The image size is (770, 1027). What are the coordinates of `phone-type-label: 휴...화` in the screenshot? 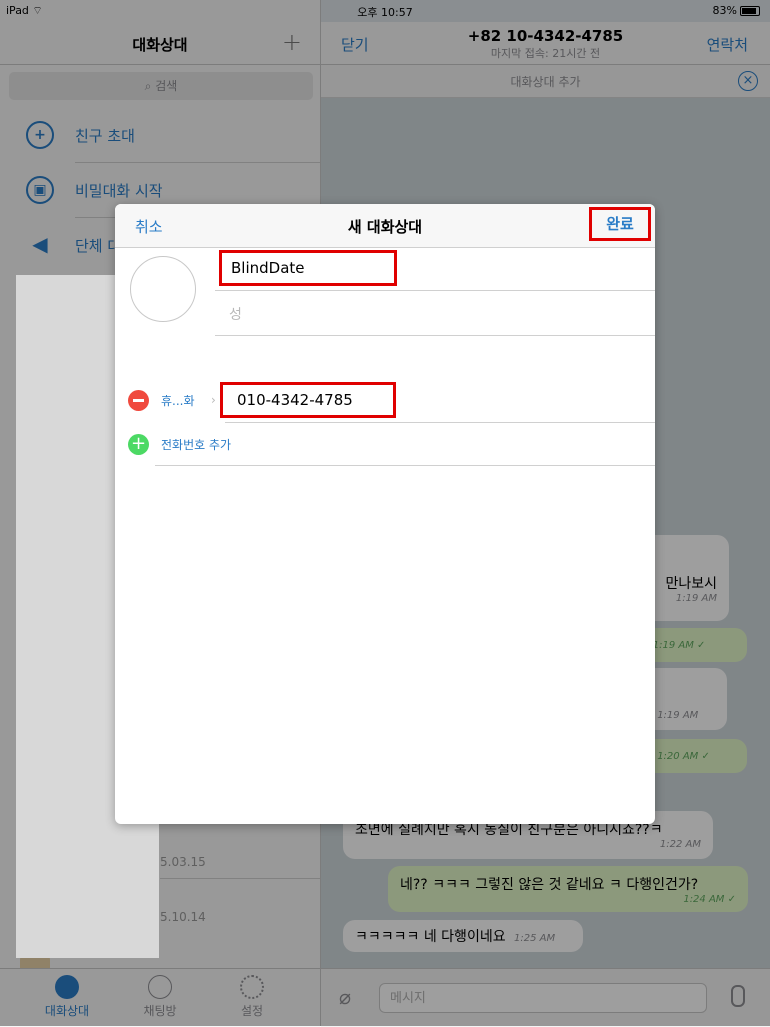 It's located at (178, 400).